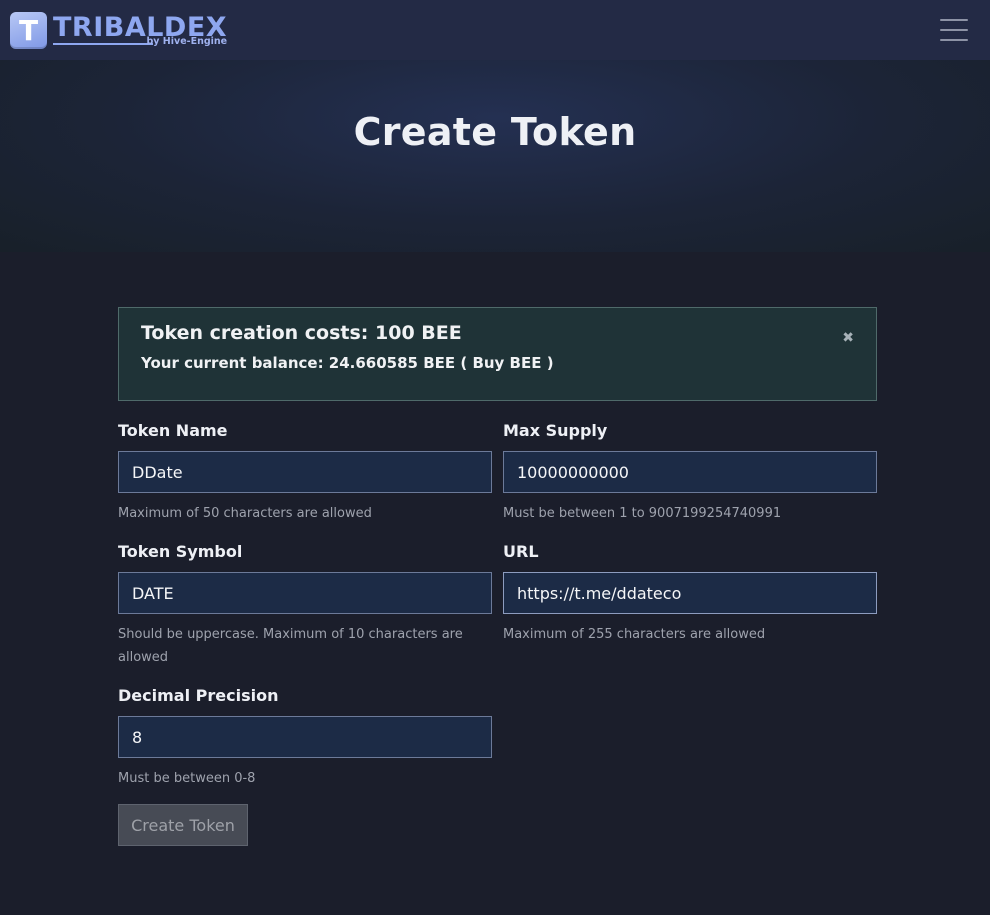  Describe the element at coordinates (301, 333) in the screenshot. I see `alert-title: Token creation costs: 100 BEE` at that location.